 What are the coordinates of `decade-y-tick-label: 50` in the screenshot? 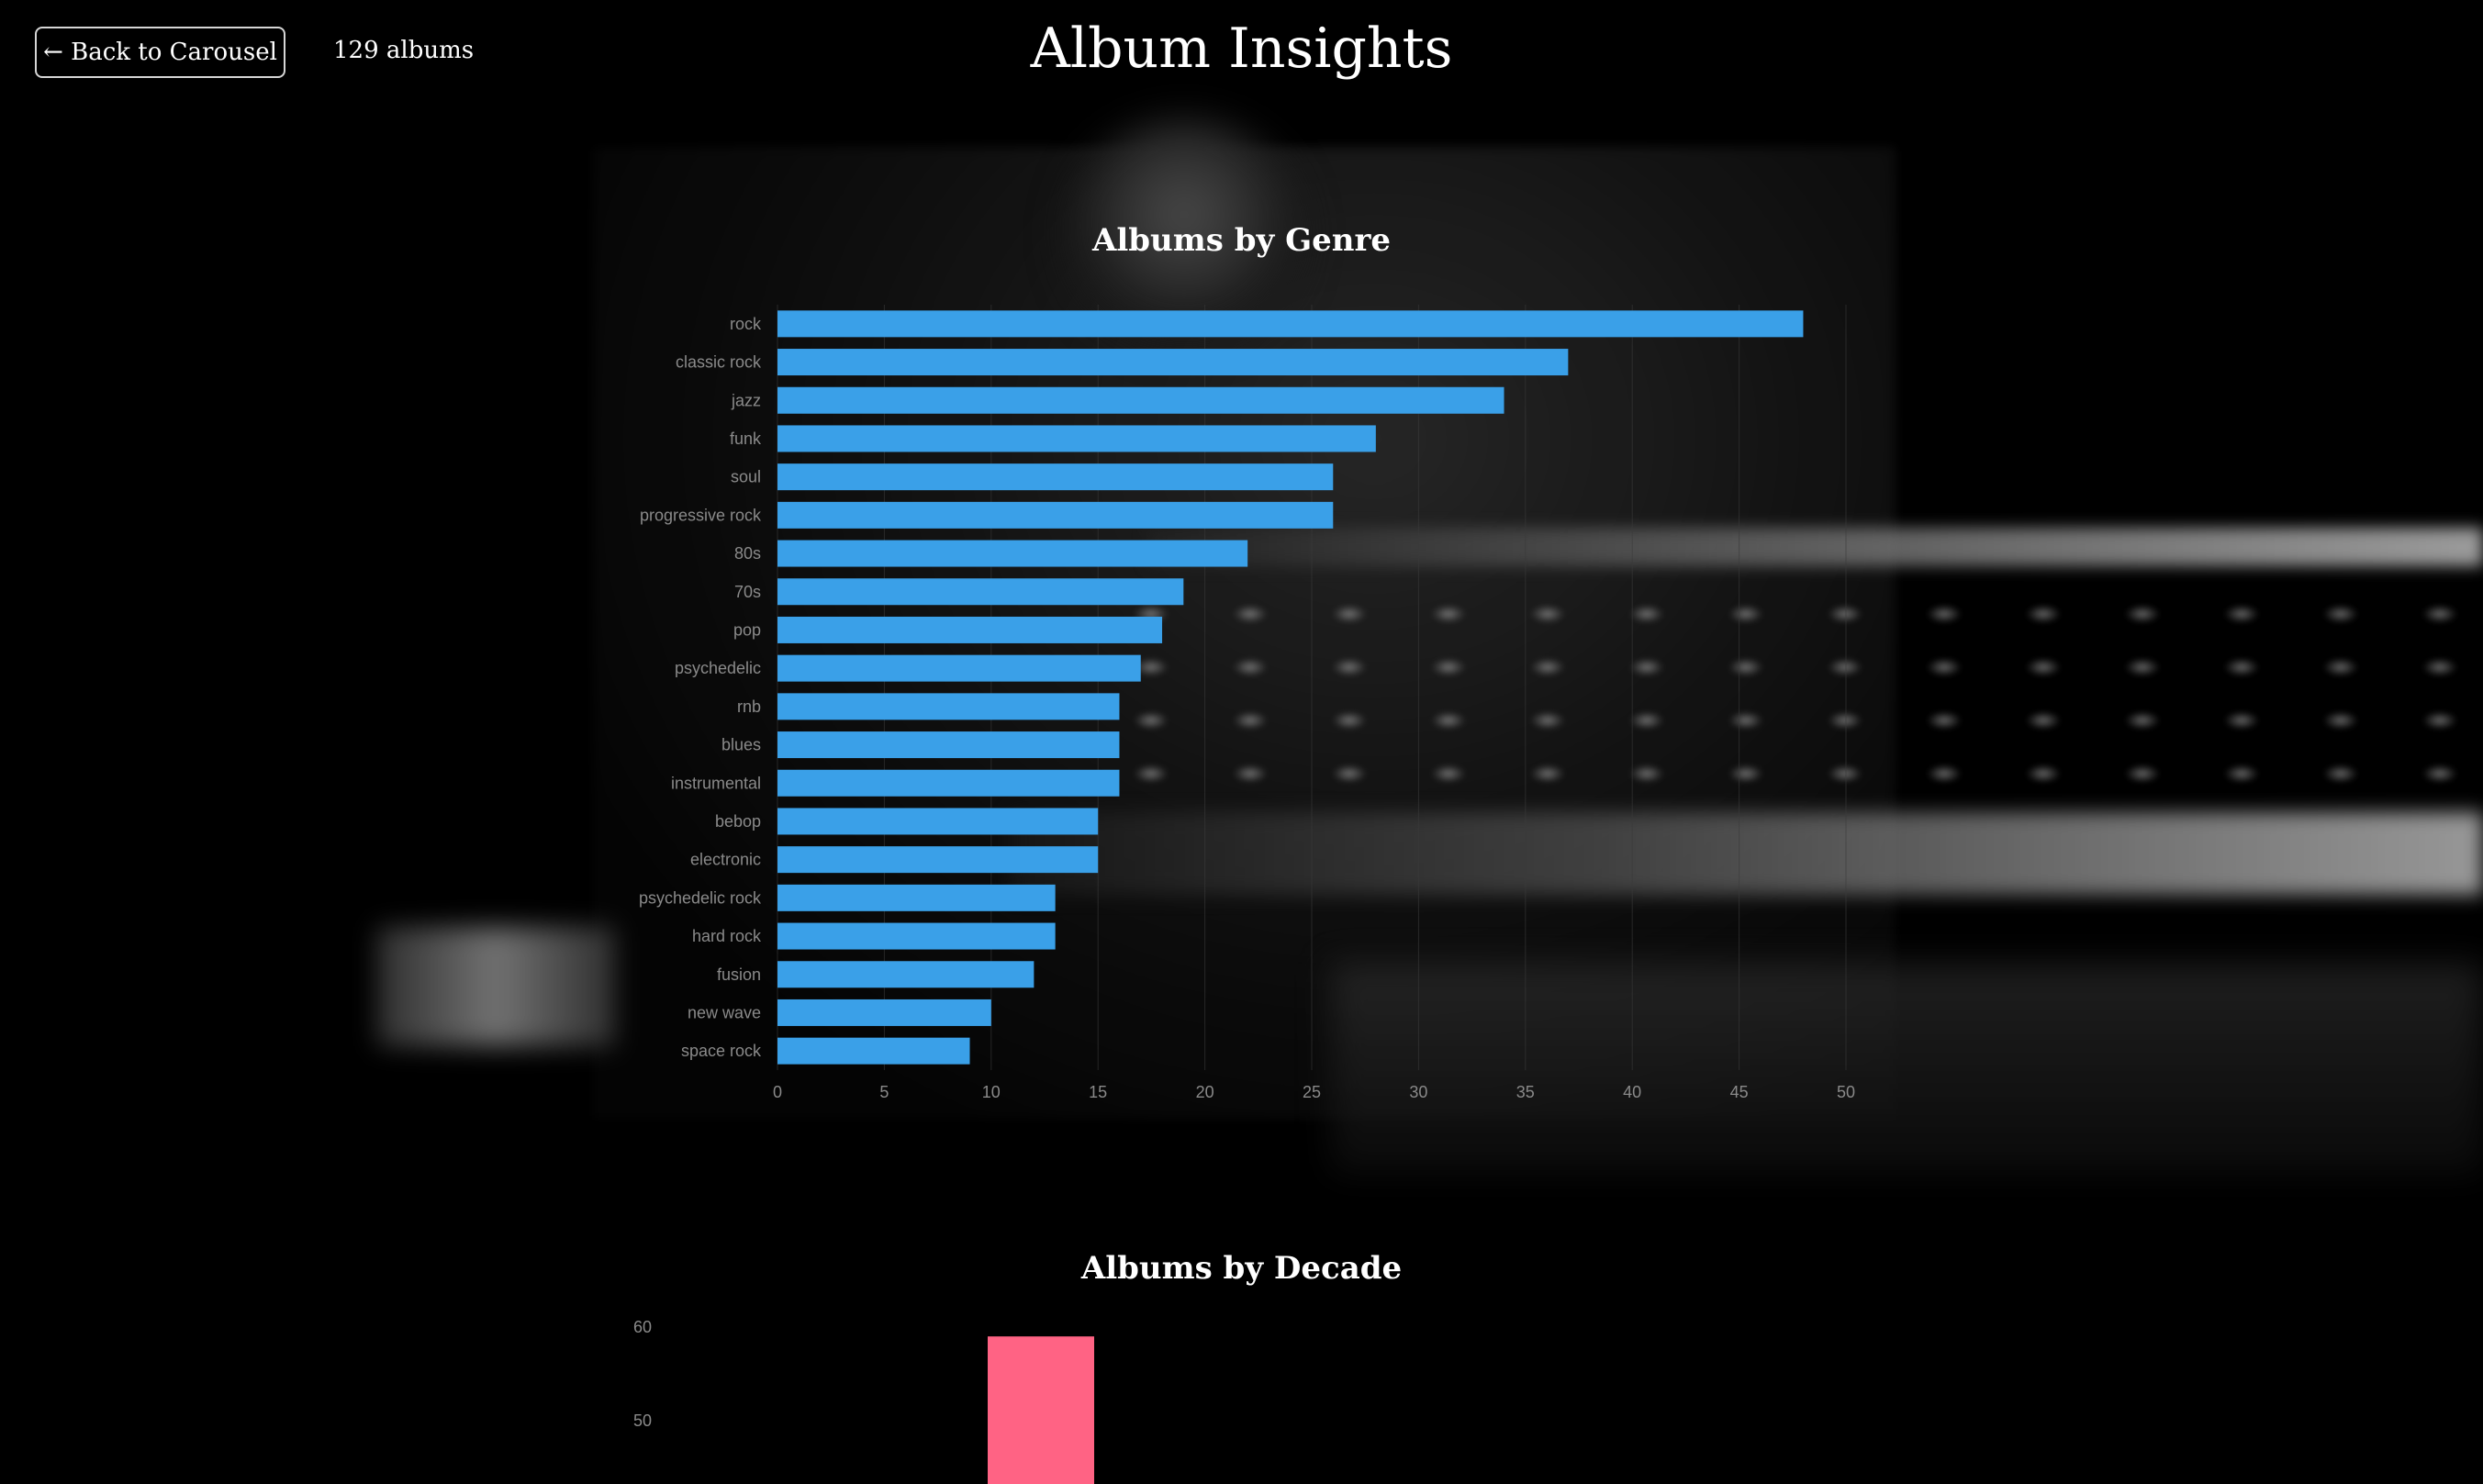 It's located at (643, 1420).